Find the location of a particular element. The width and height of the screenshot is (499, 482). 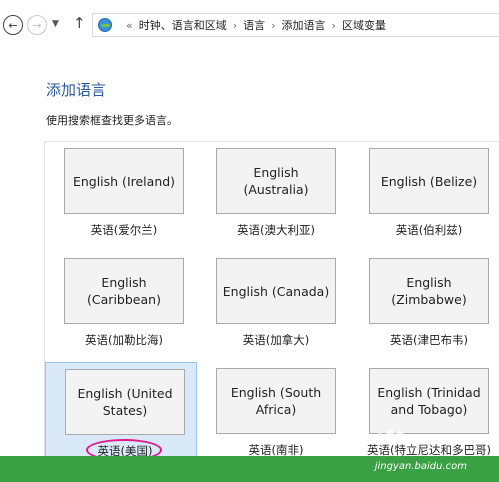

language-option-caribbean: English (Caribbean) 英语(加勒比海) is located at coordinates (121, 304).